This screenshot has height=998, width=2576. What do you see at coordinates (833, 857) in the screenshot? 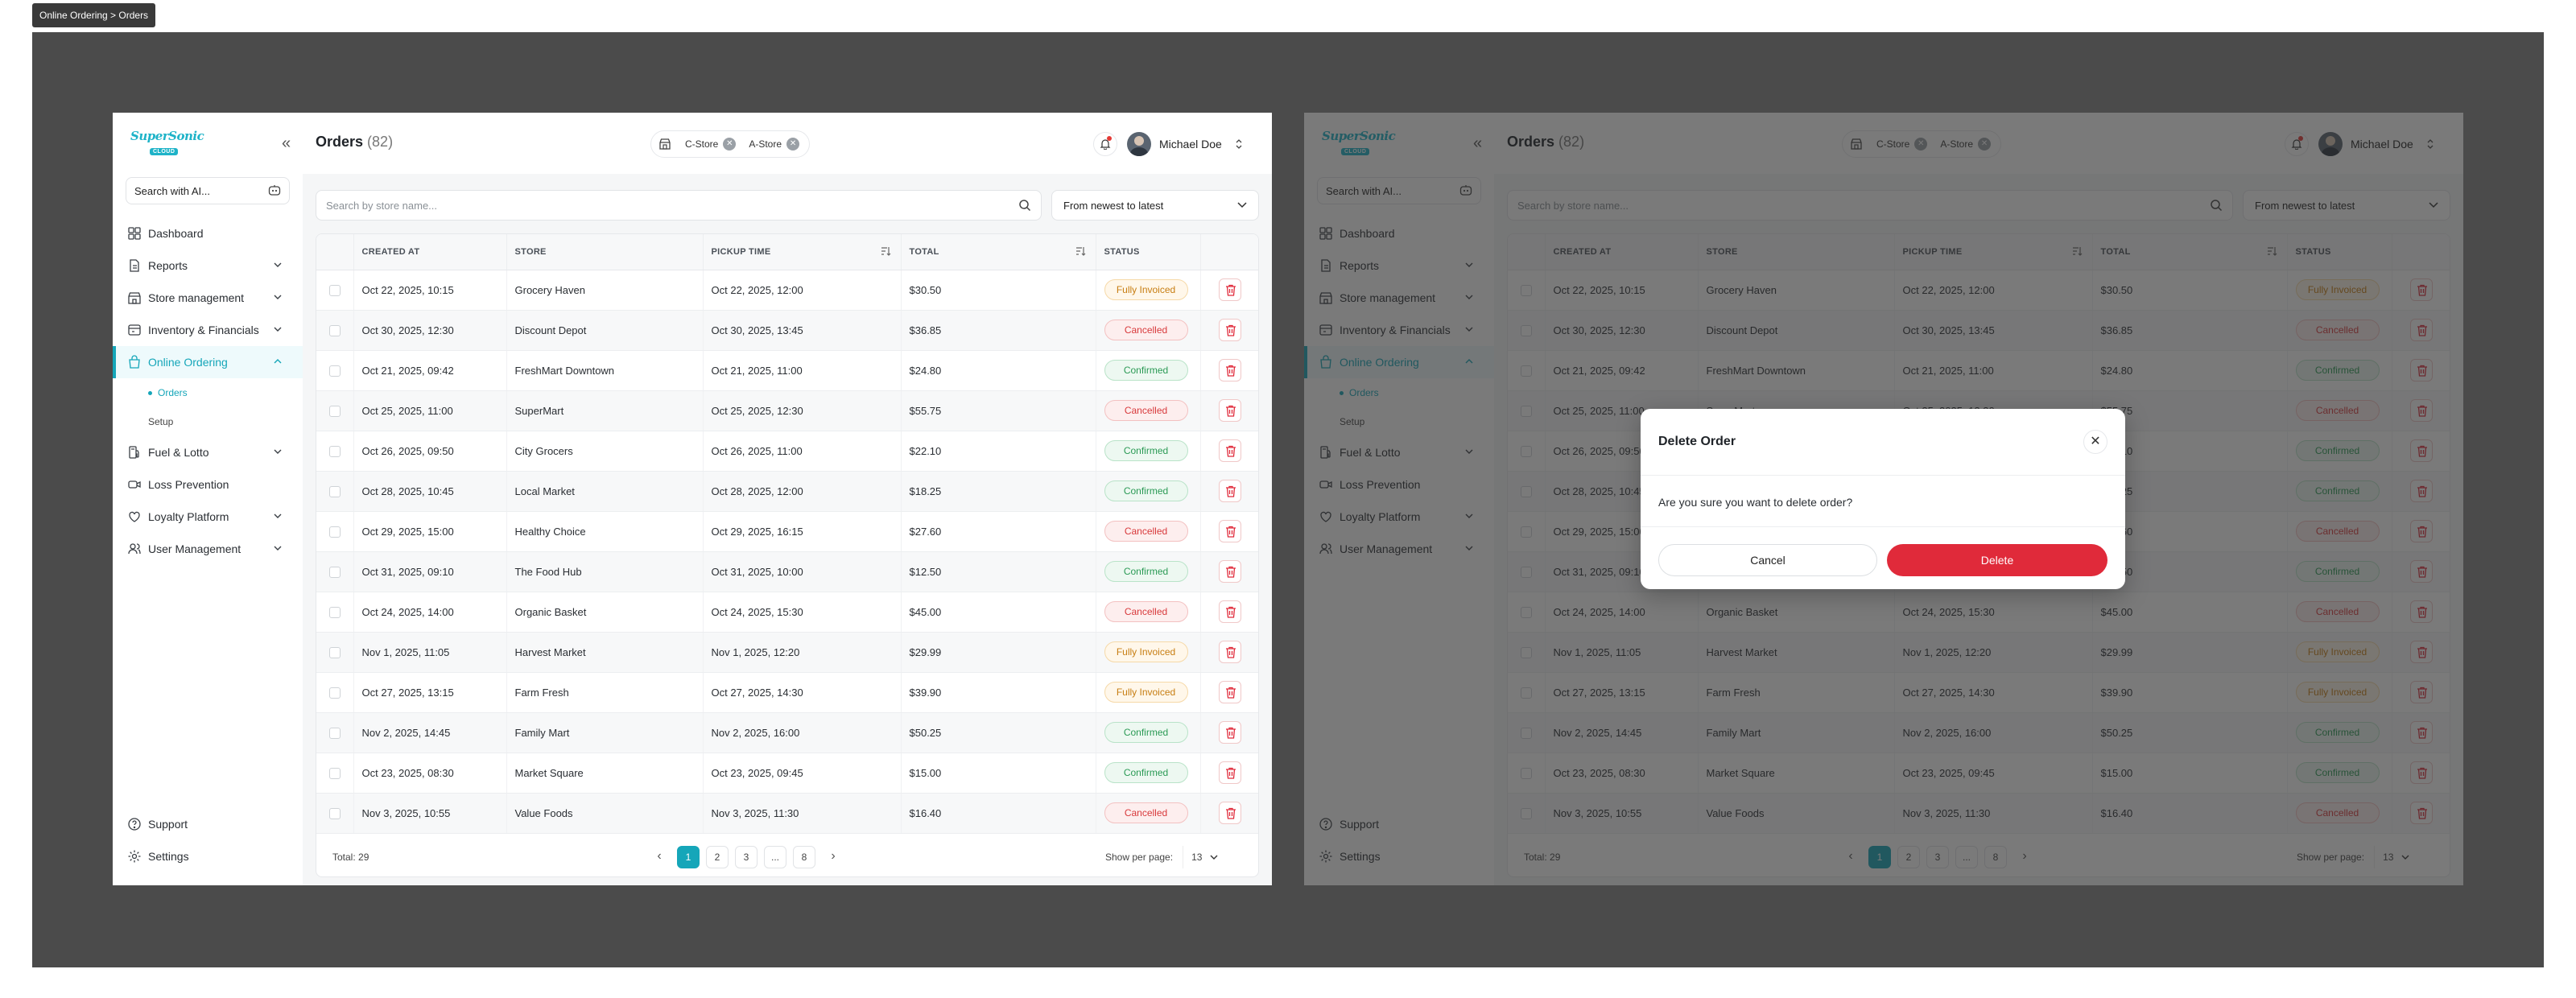
I see `next-page-icon: ›` at bounding box center [833, 857].